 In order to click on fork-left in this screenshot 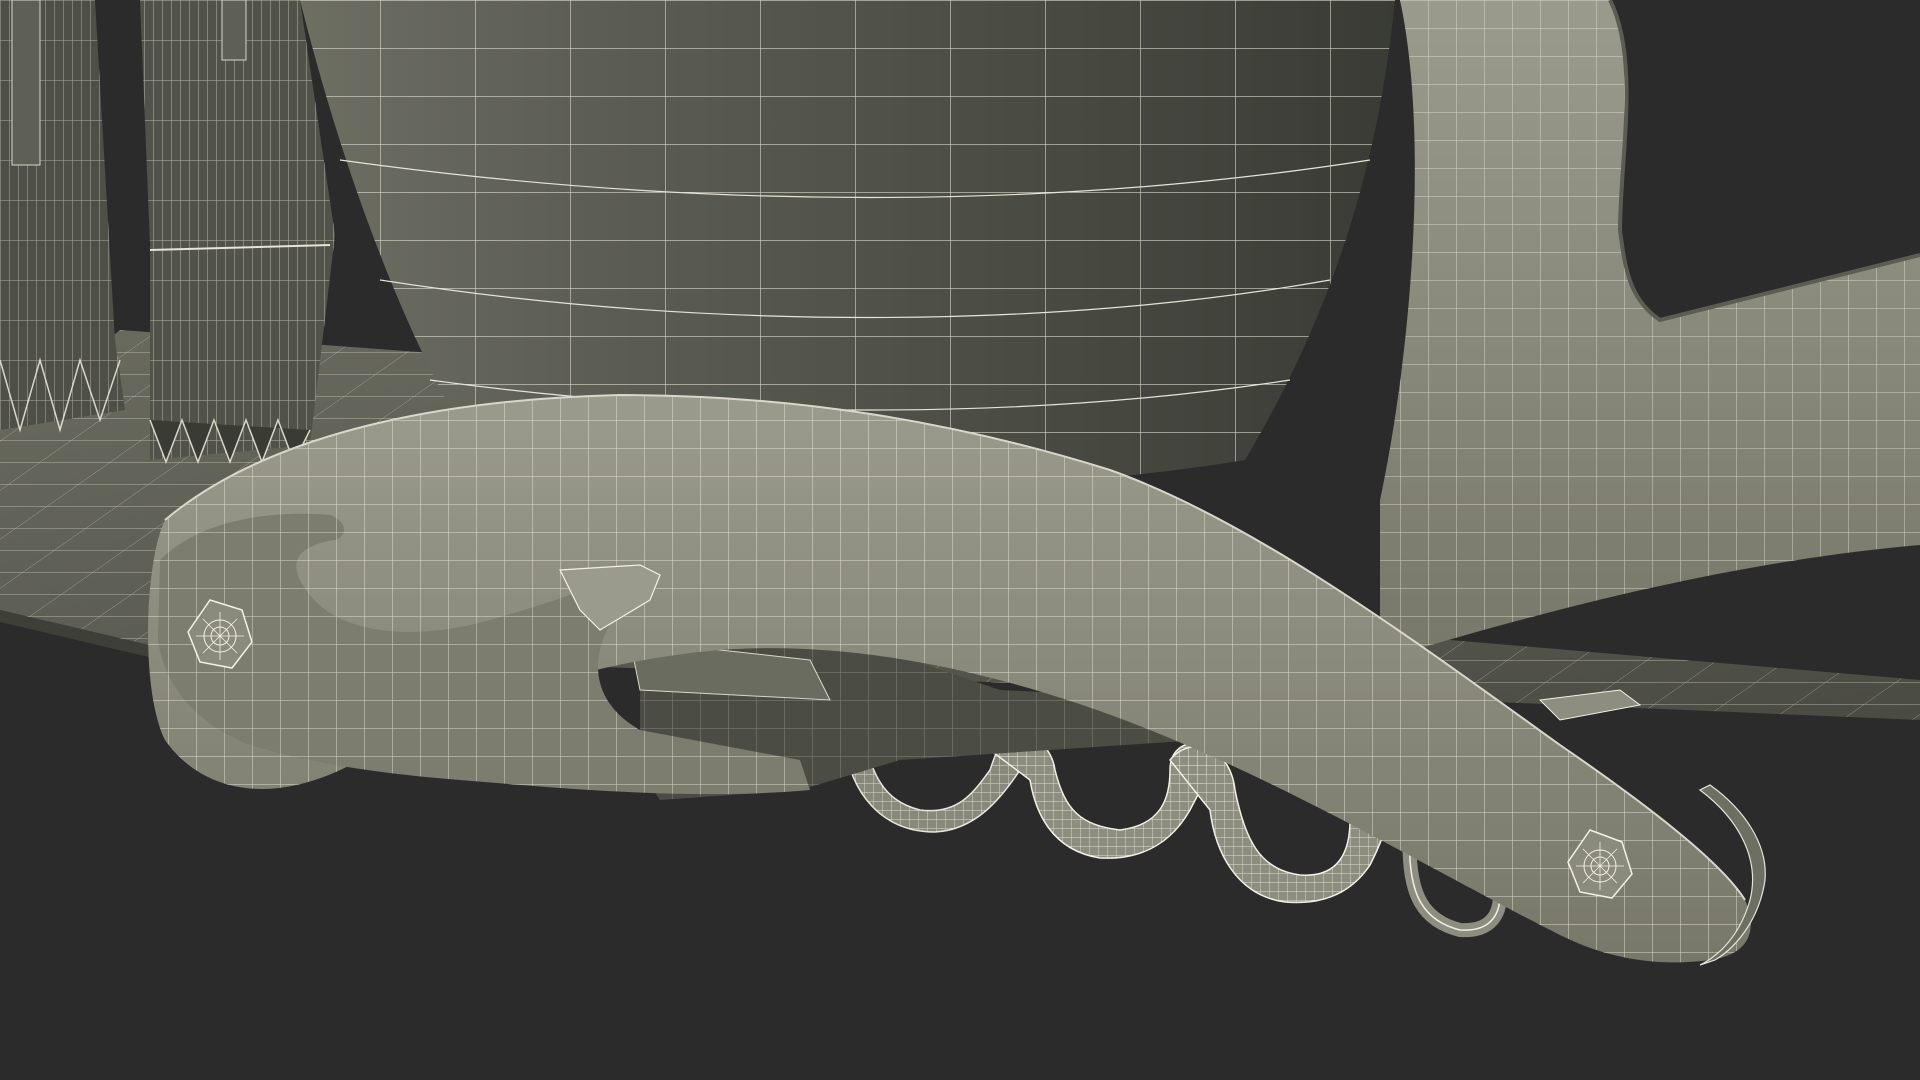, I will do `click(62, 216)`.